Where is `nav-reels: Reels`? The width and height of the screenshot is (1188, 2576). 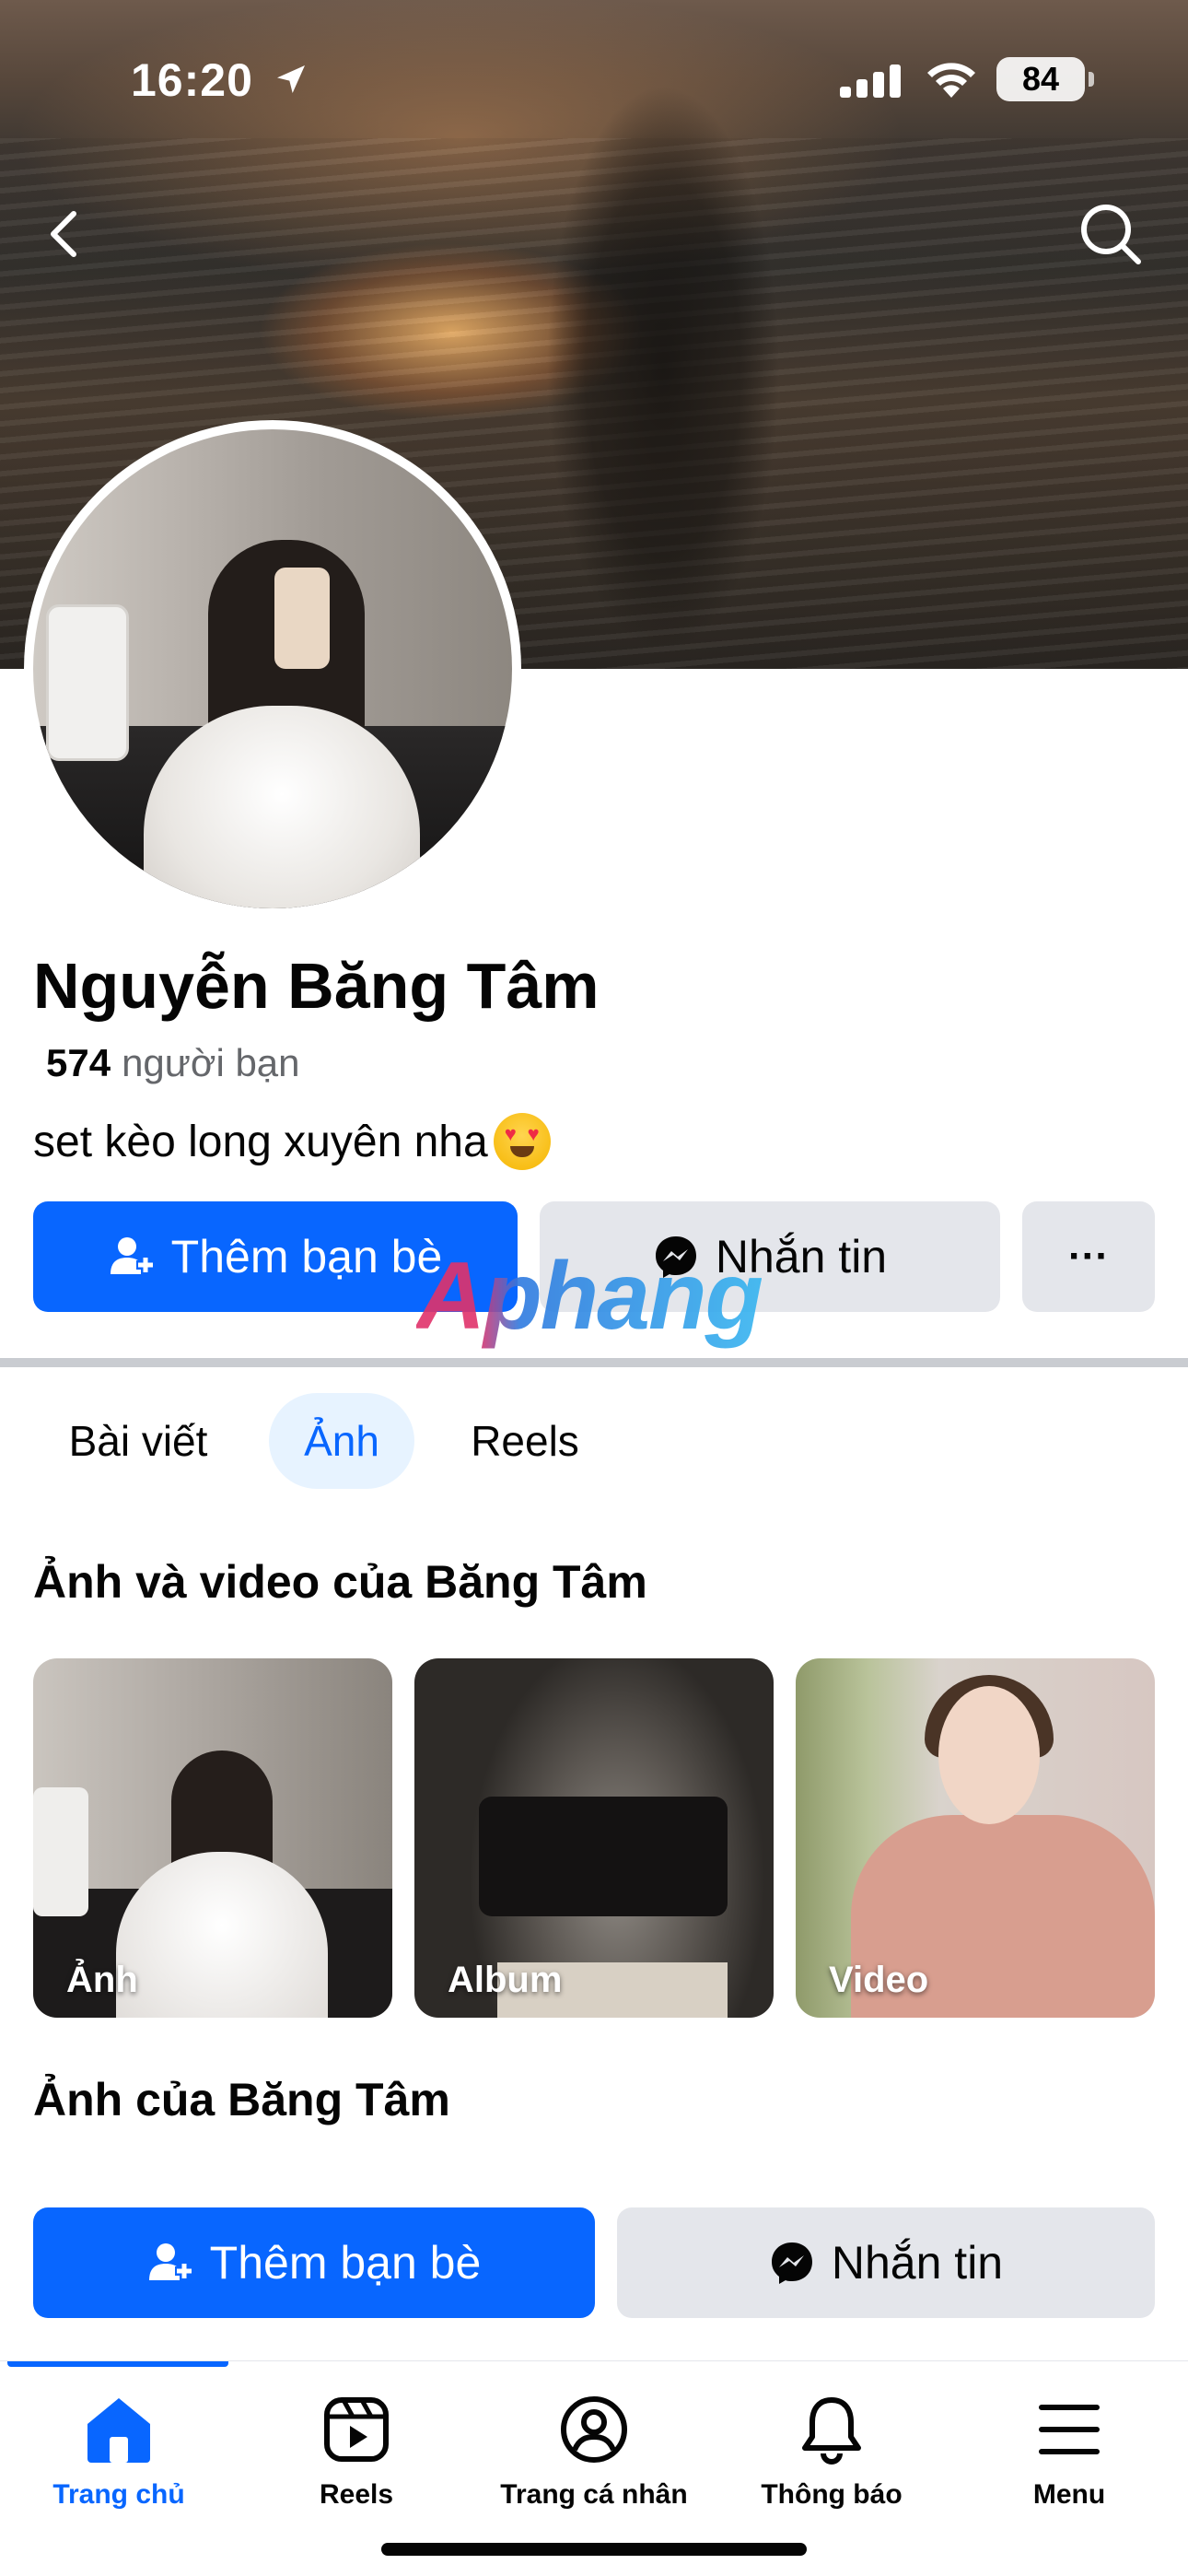 nav-reels: Reels is located at coordinates (356, 2453).